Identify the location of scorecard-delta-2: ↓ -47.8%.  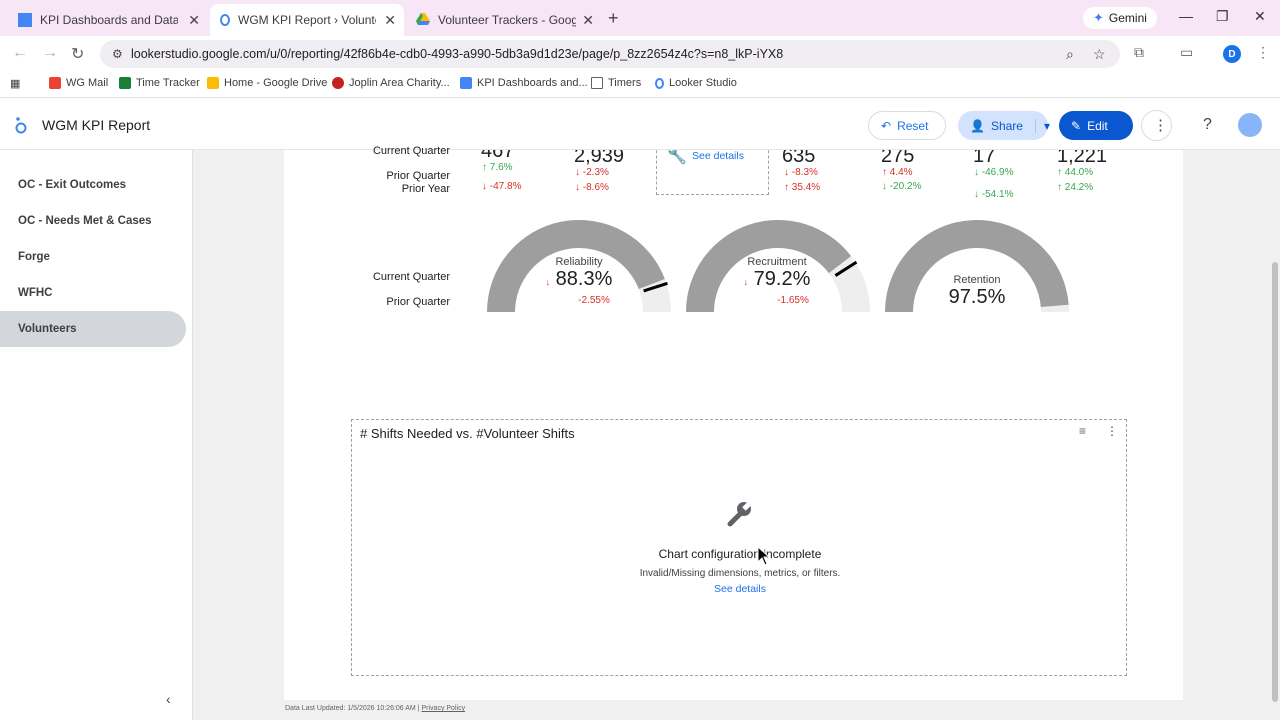
(502, 186).